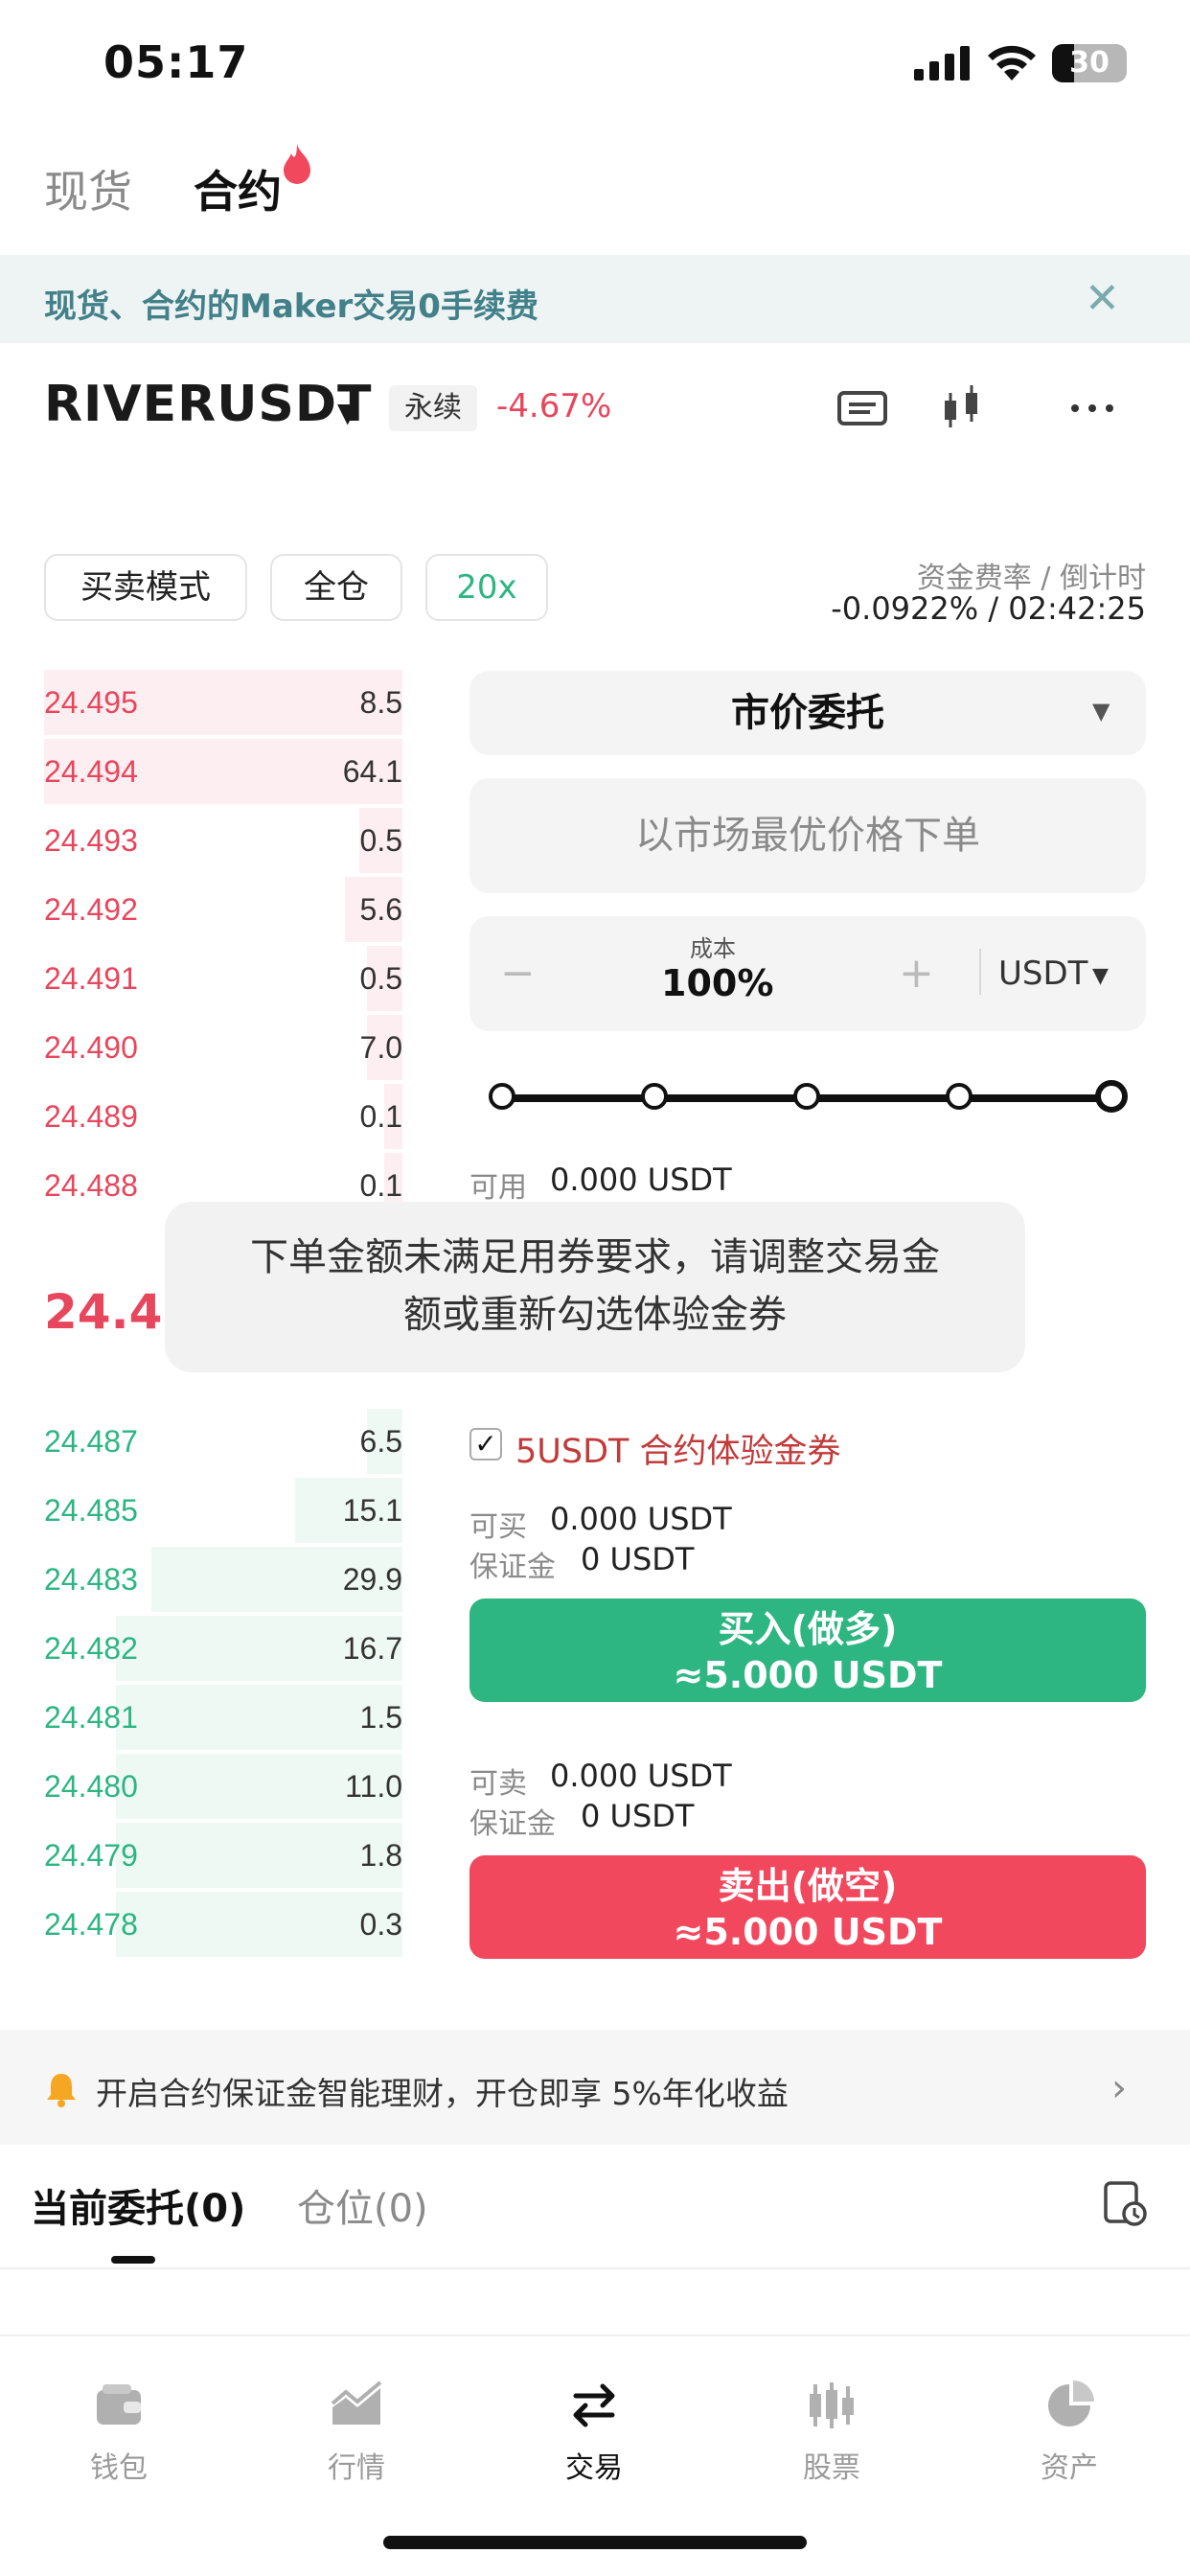 The image size is (1190, 2576). I want to click on ask-price: 24.493, so click(91, 840).